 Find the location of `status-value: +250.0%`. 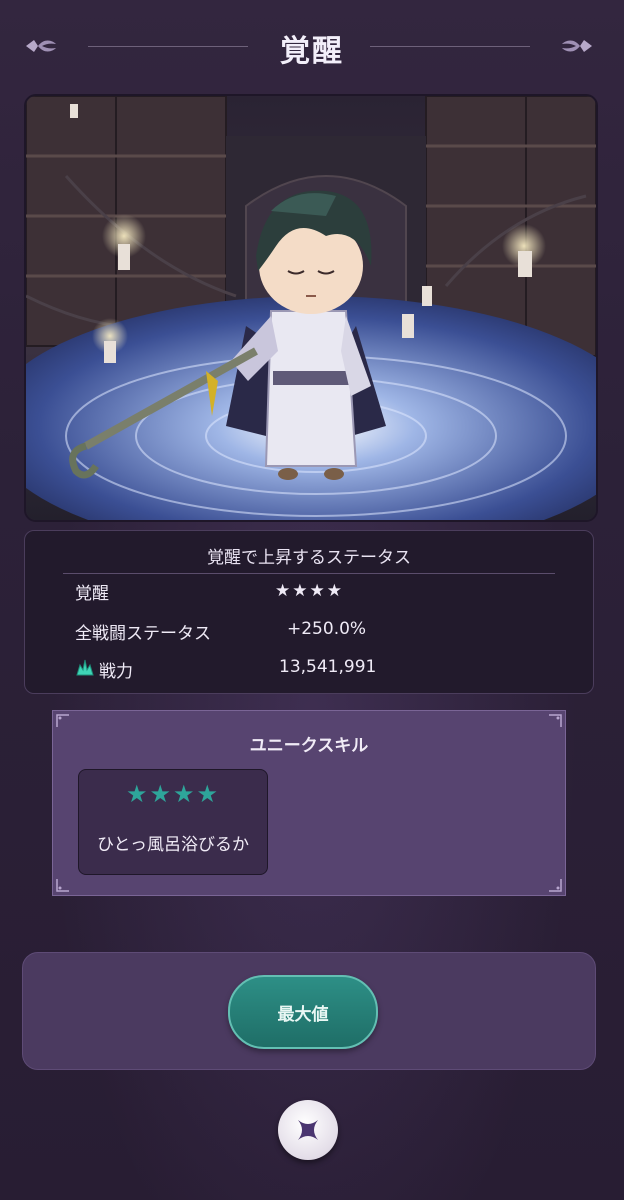

status-value: +250.0% is located at coordinates (327, 629).